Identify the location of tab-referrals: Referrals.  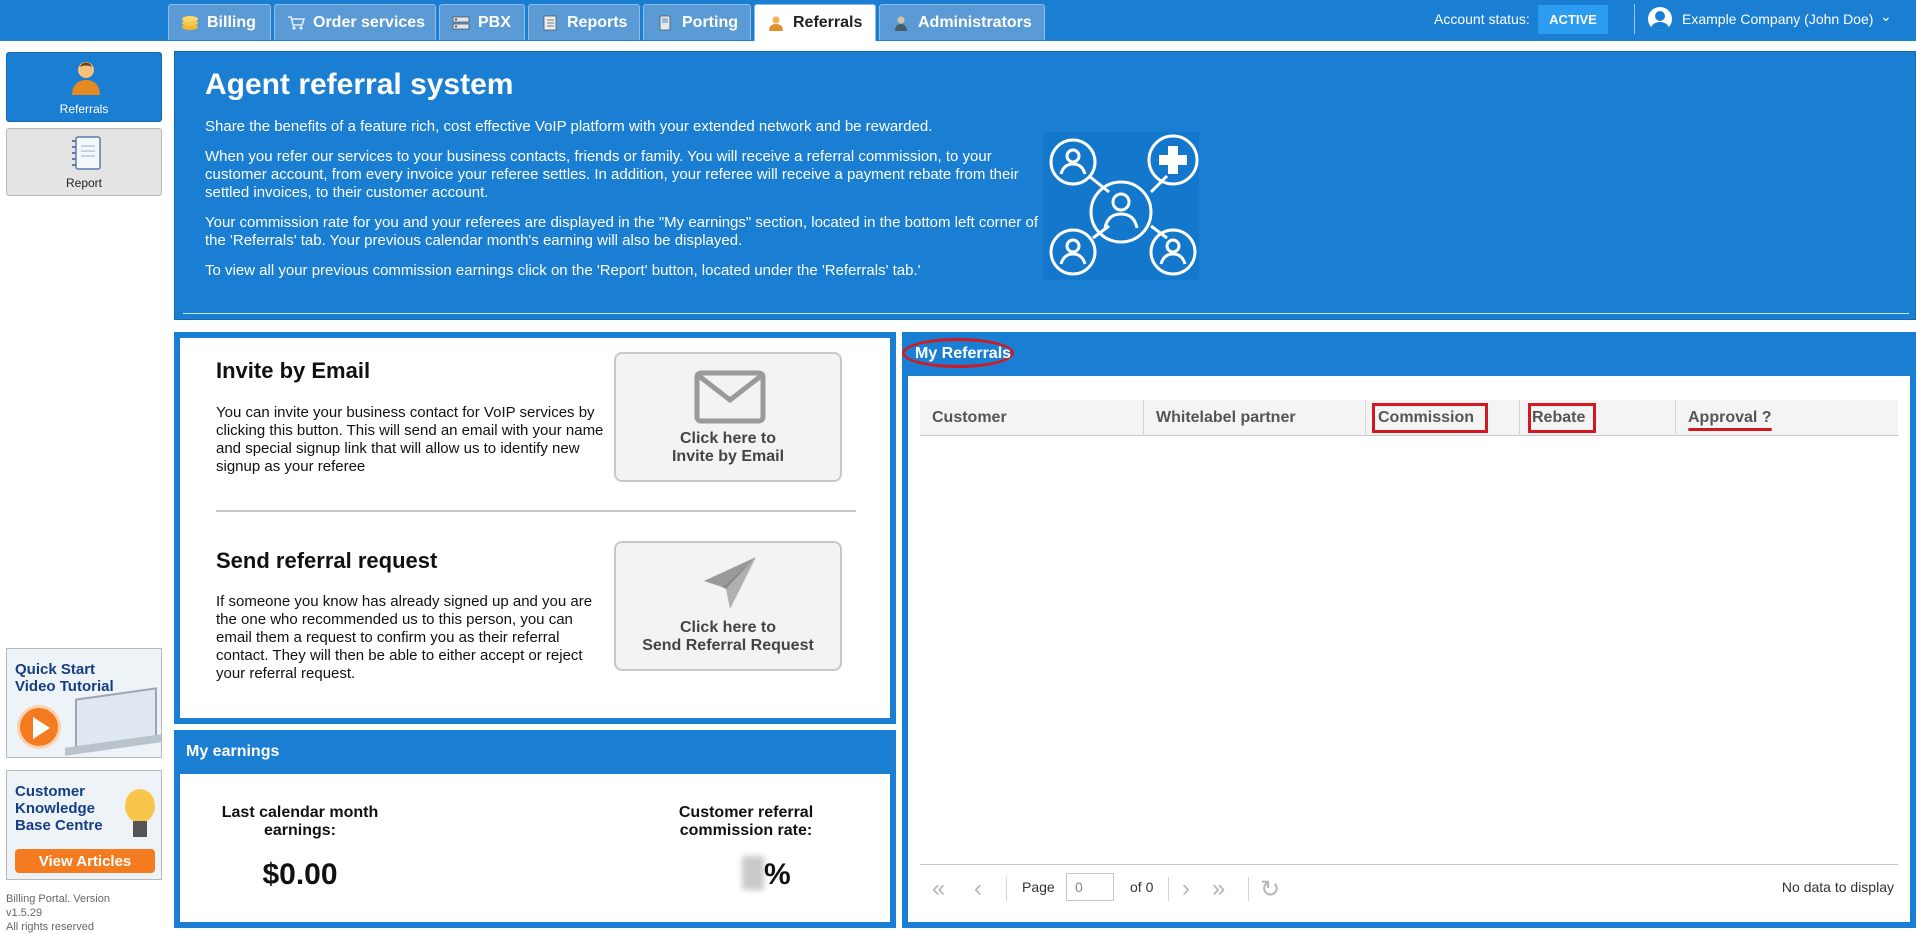
(815, 22).